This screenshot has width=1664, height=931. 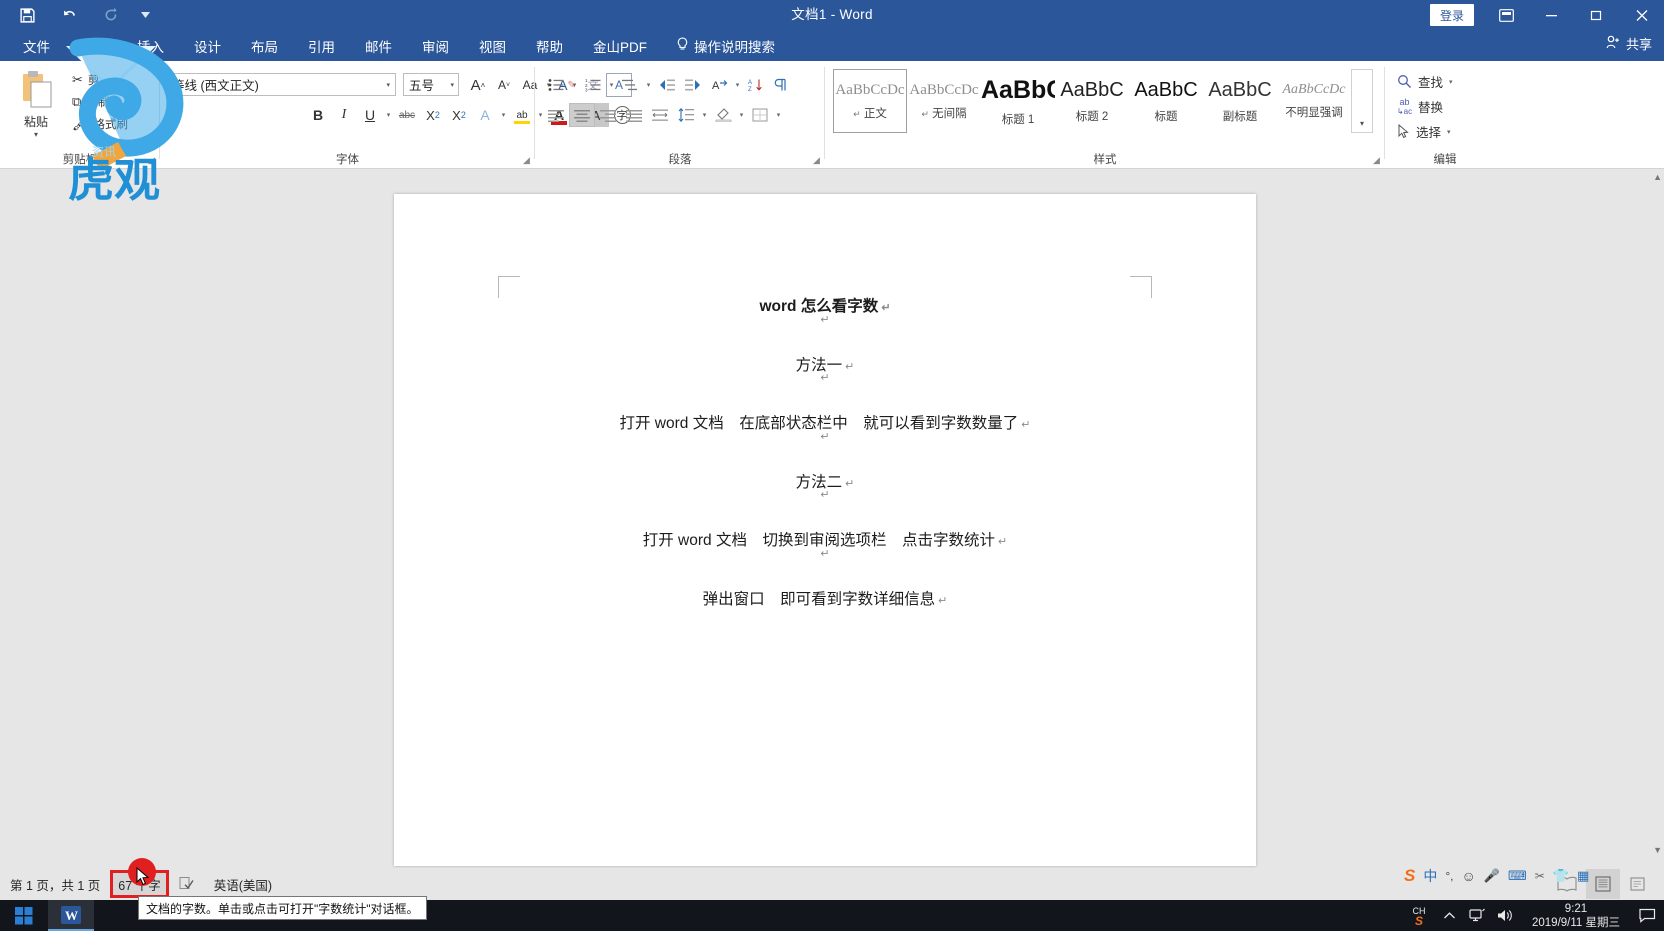 What do you see at coordinates (485, 115) in the screenshot?
I see `text-effects-button: A` at bounding box center [485, 115].